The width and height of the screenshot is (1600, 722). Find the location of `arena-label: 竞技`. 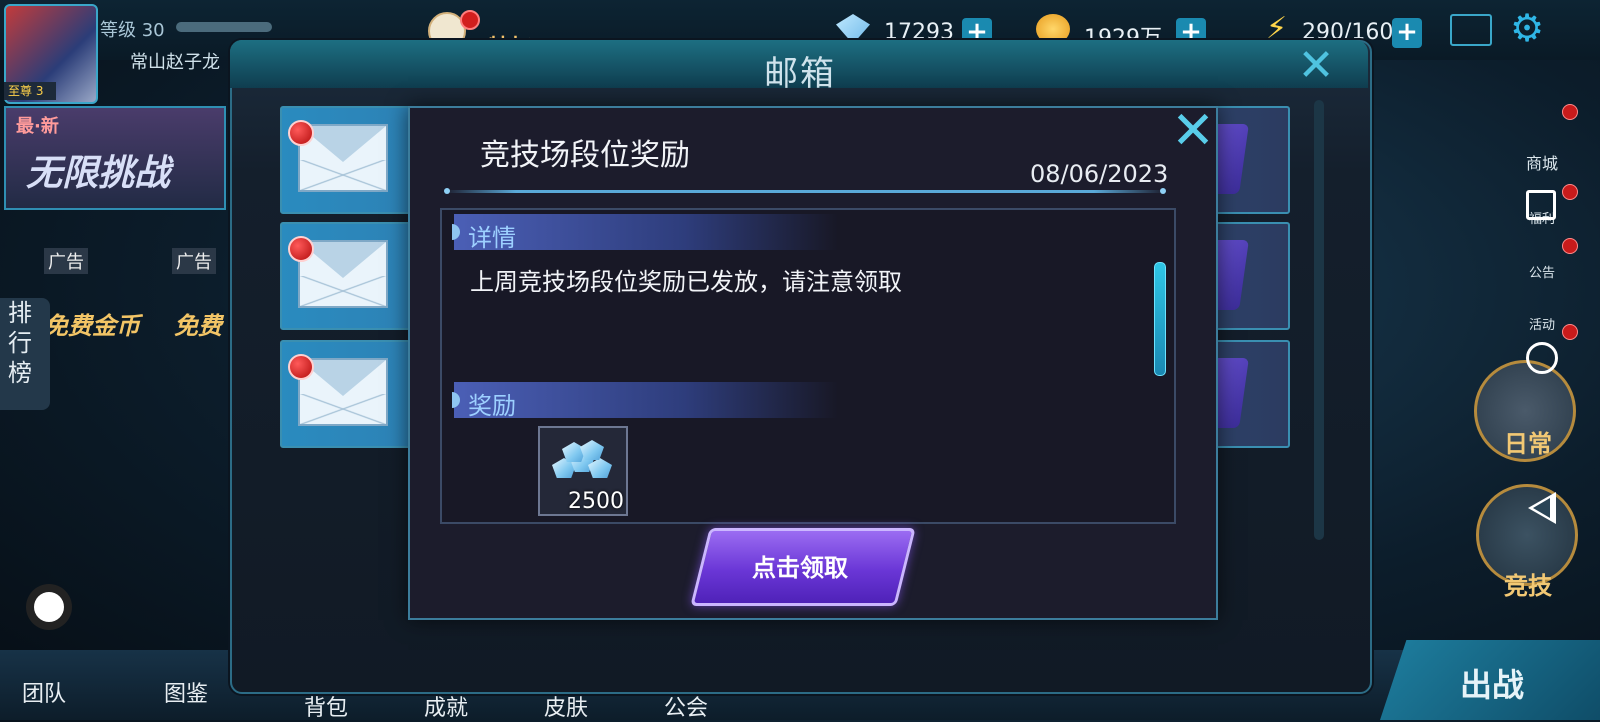

arena-label: 竞技 is located at coordinates (1528, 586).